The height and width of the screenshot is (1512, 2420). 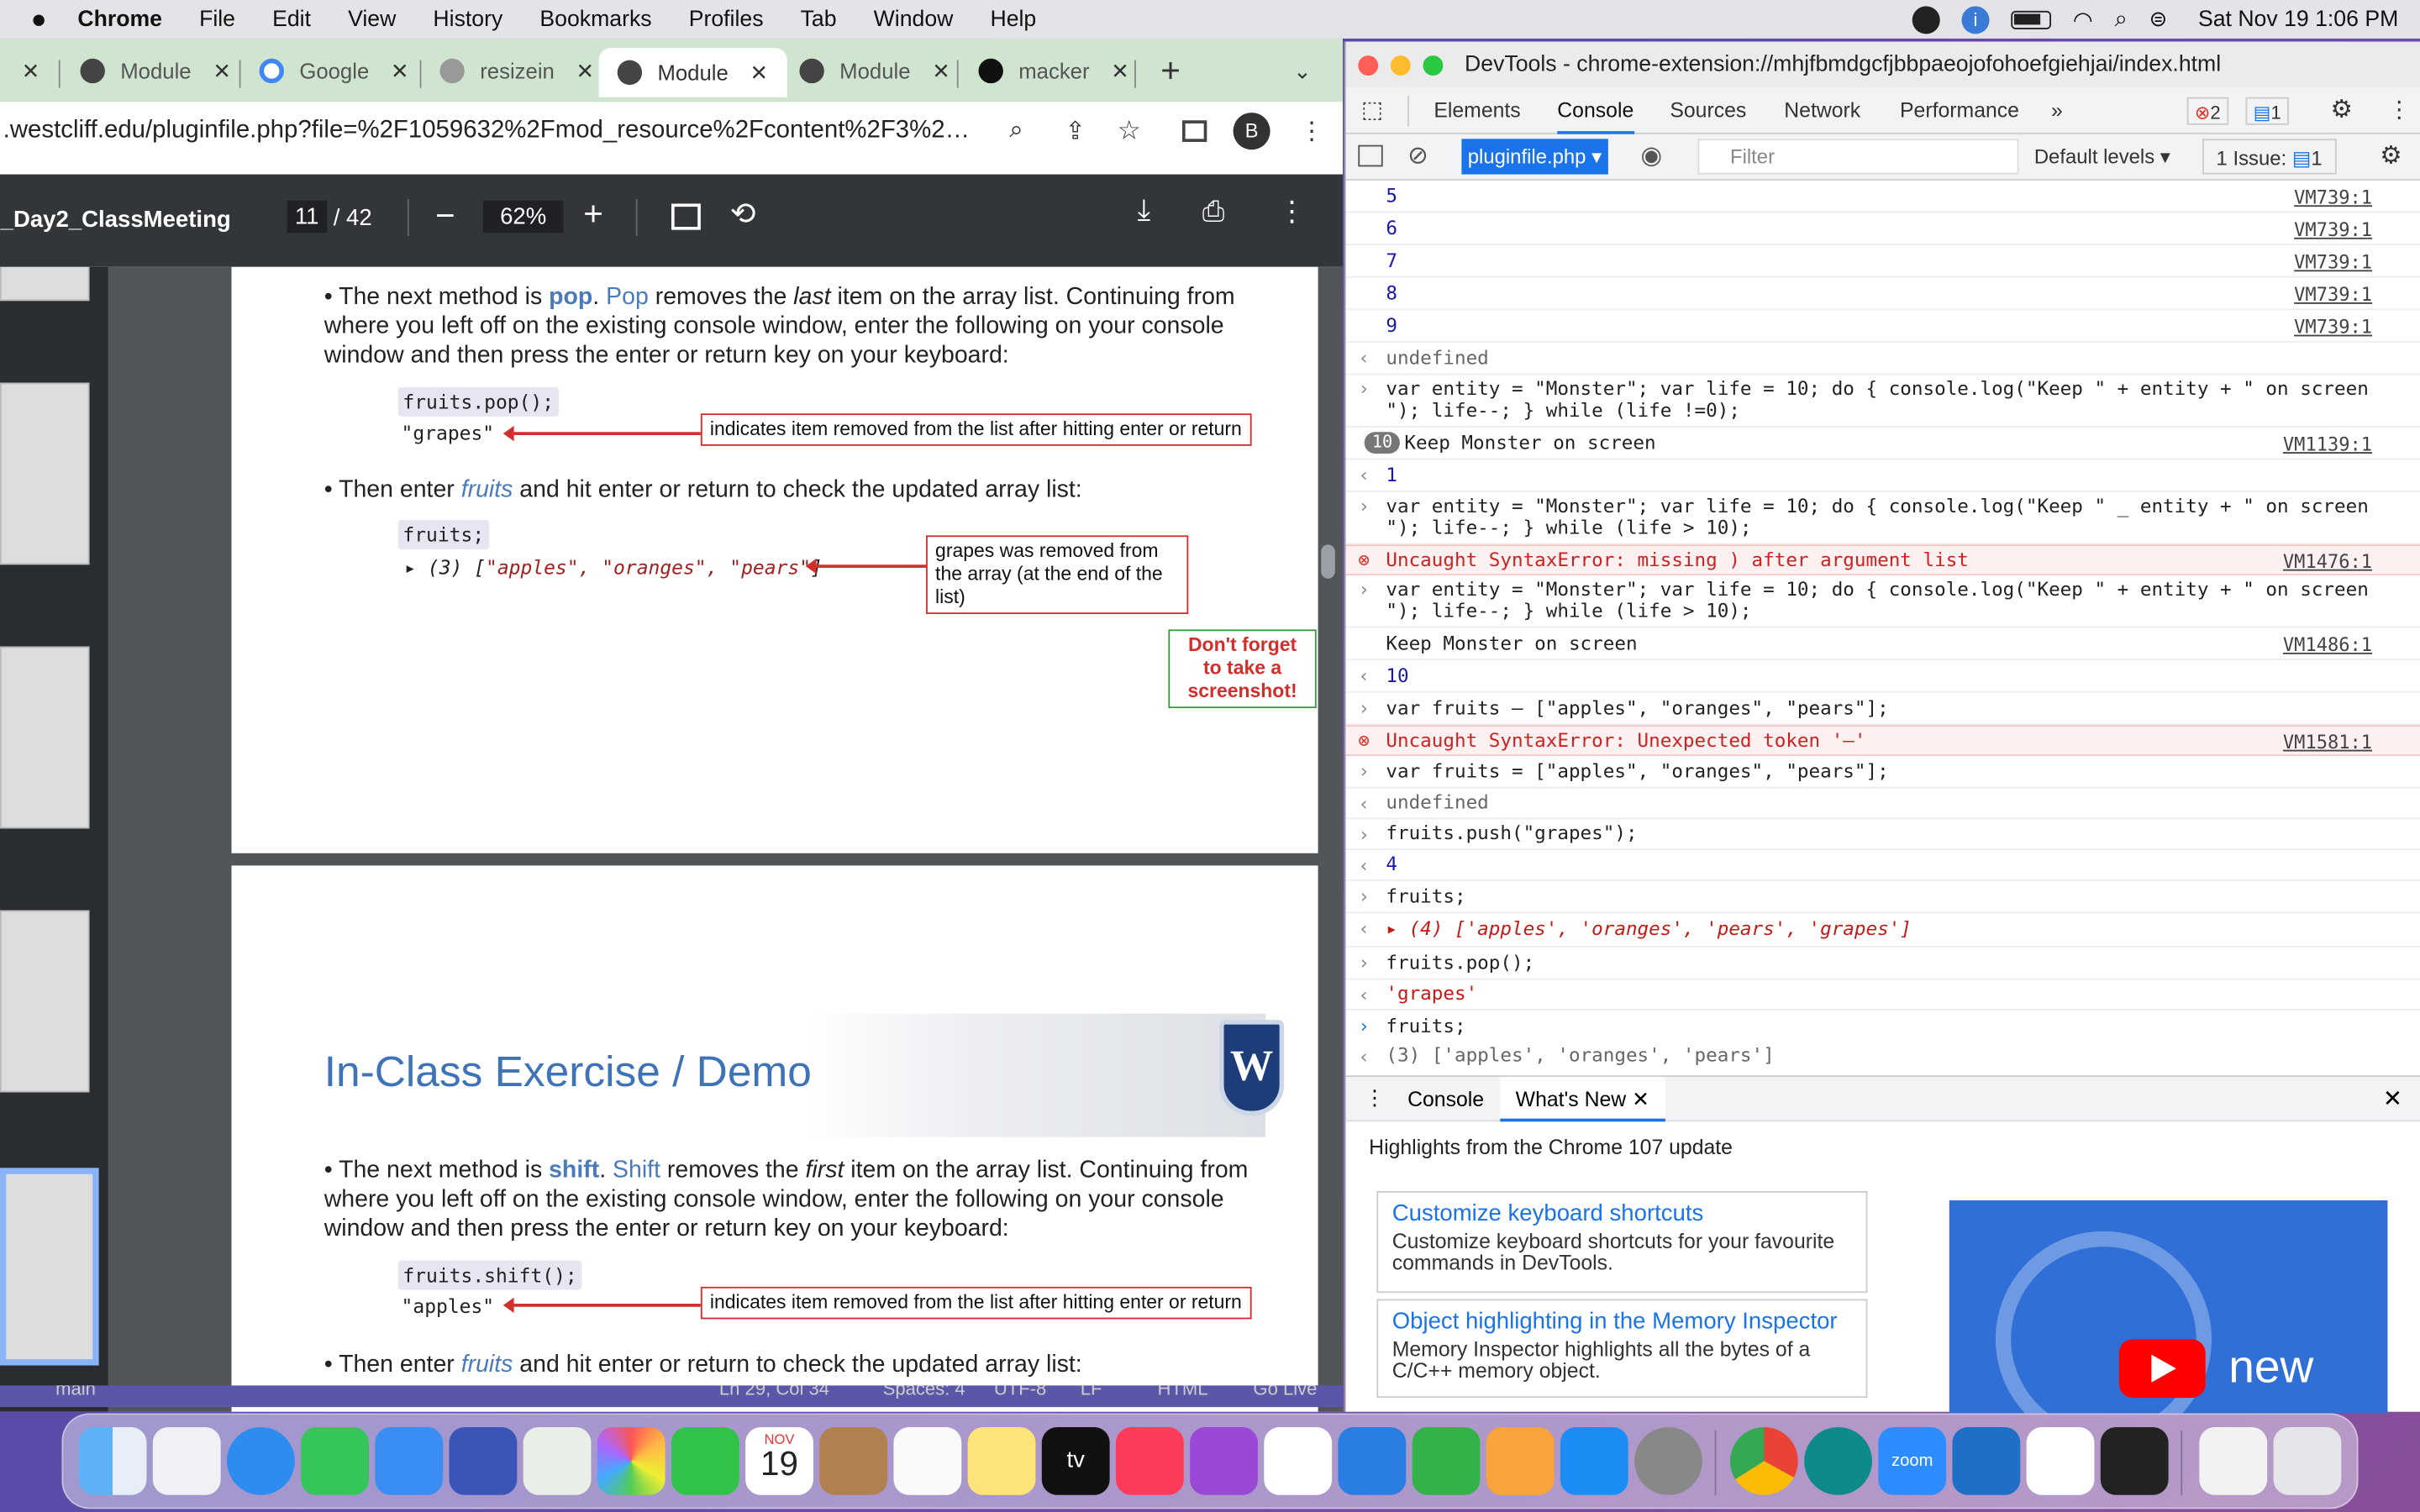 What do you see at coordinates (1763, 1460) in the screenshot?
I see `chrome-icon` at bounding box center [1763, 1460].